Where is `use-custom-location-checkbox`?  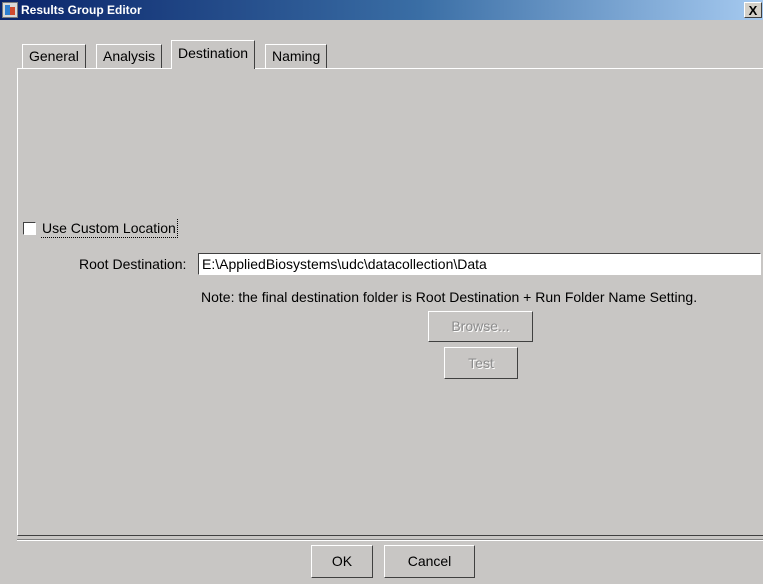 use-custom-location-checkbox is located at coordinates (29, 228).